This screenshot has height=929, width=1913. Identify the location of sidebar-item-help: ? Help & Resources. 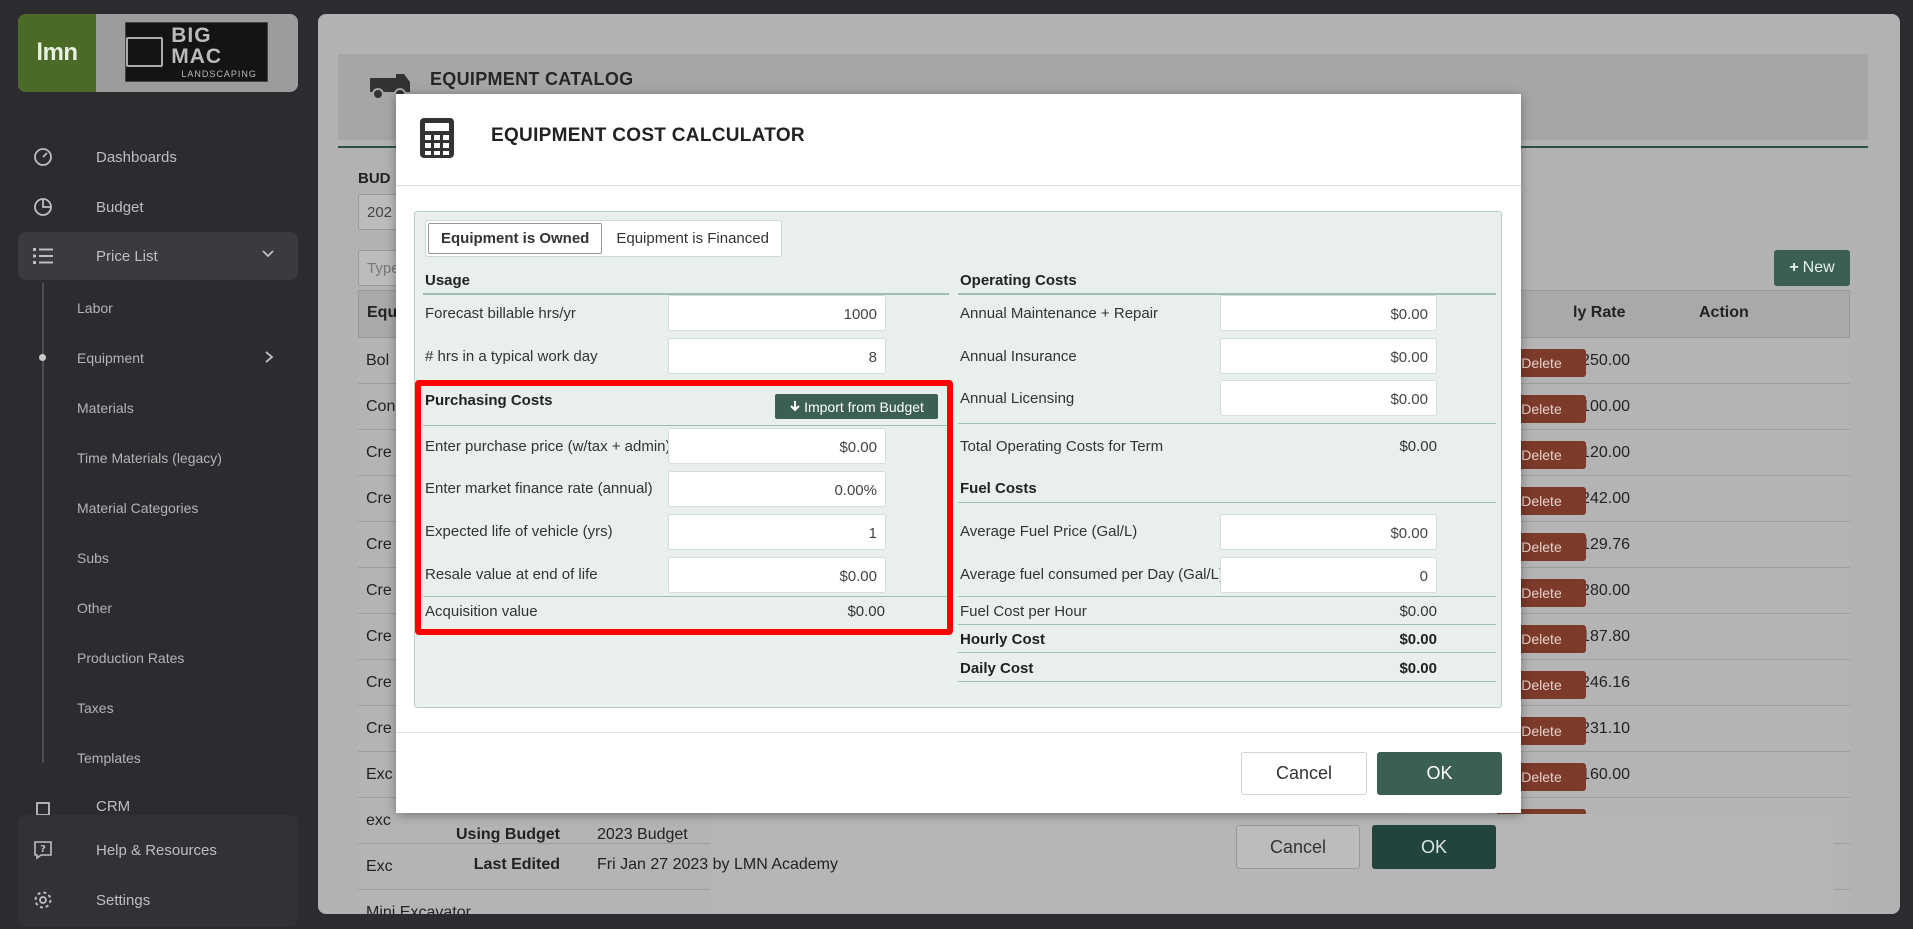
(158, 850).